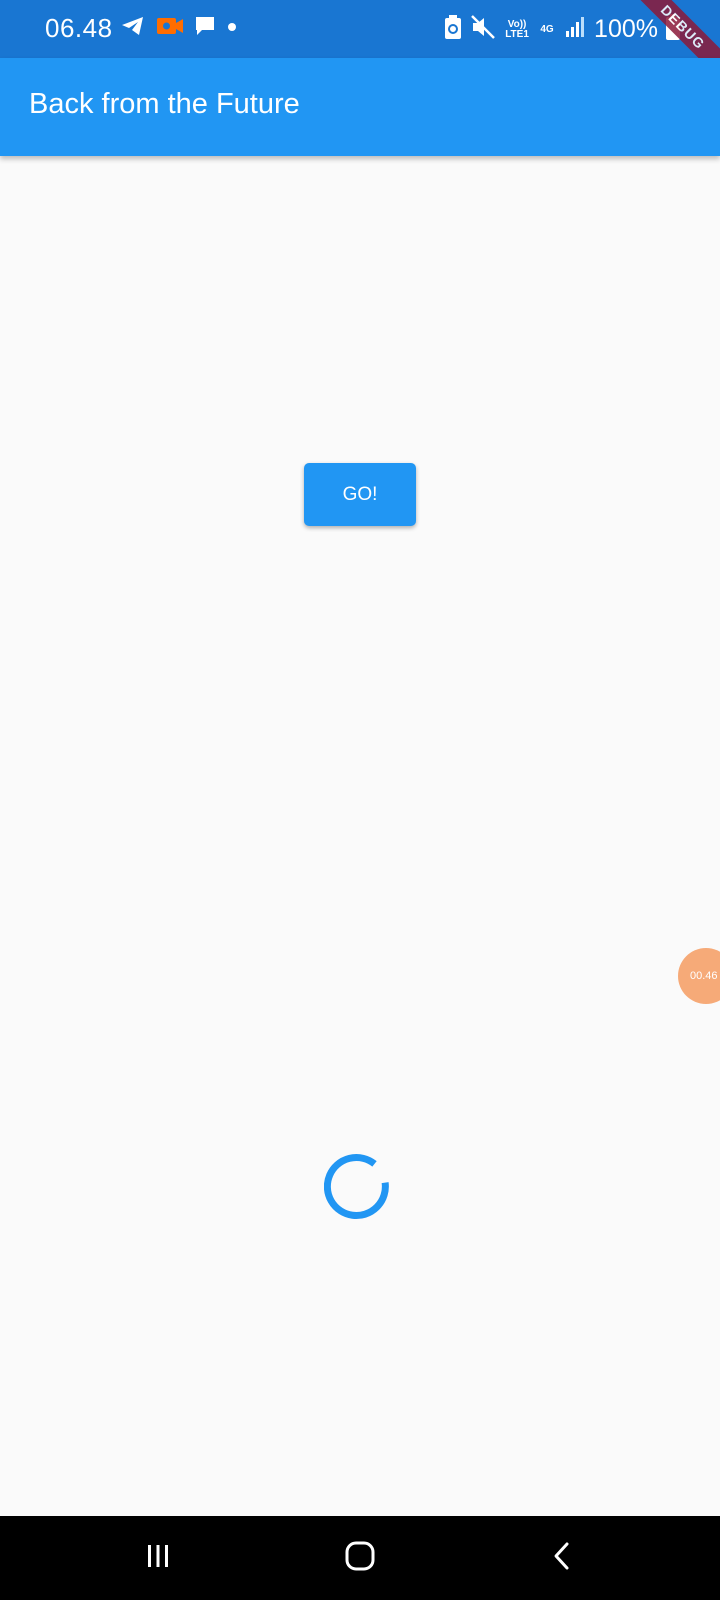 The image size is (720, 1600). I want to click on message-icon, so click(205, 28).